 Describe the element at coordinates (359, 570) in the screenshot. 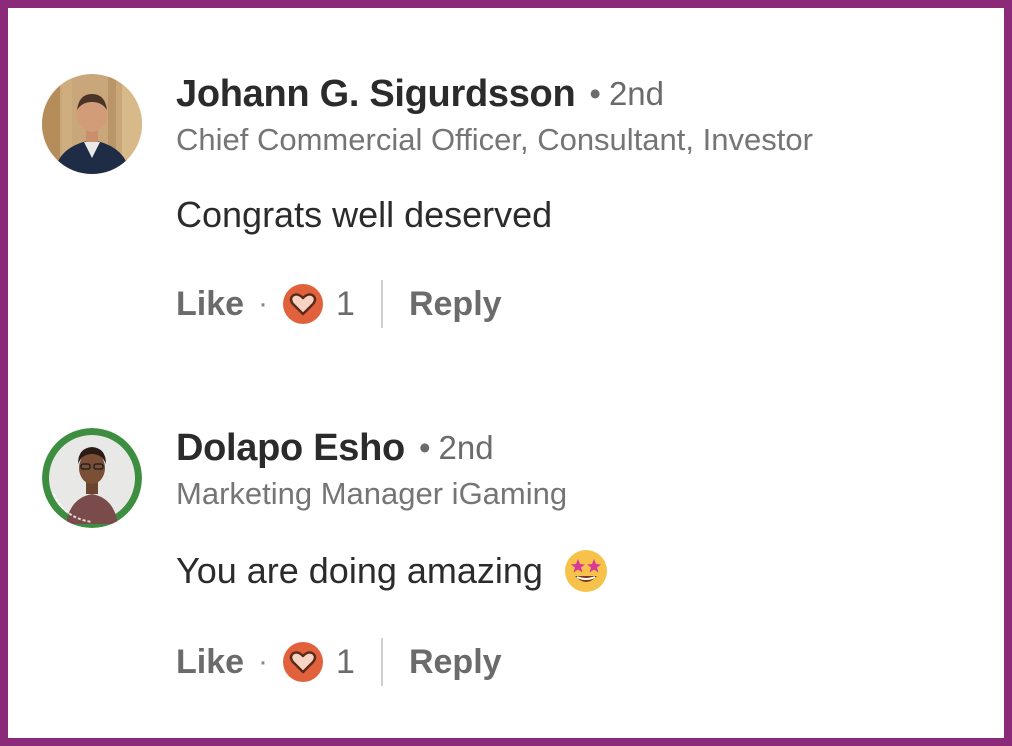

I see `comment-text-content: You are doing amazing` at that location.